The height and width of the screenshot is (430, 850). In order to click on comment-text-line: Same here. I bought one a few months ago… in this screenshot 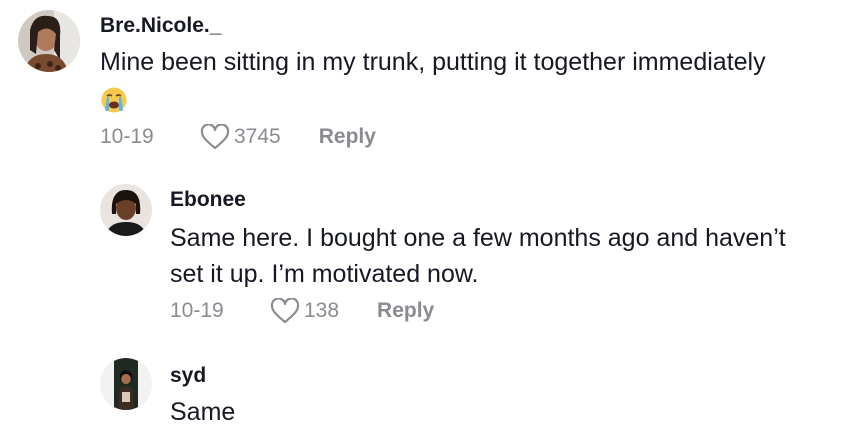, I will do `click(478, 238)`.